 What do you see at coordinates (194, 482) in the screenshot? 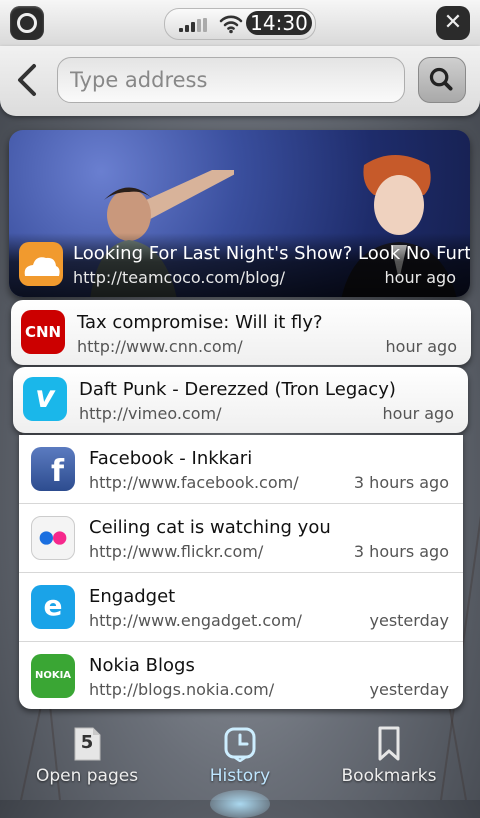
I see `history-url: http://www.facebook.com/` at bounding box center [194, 482].